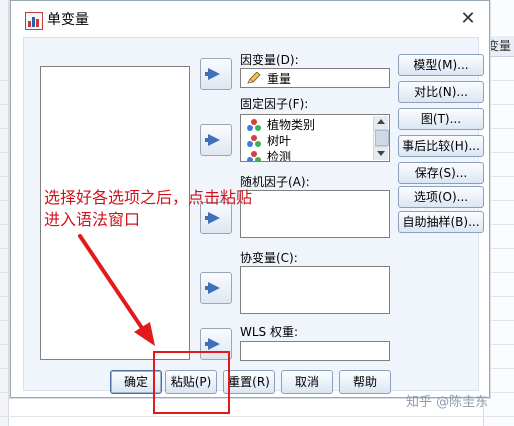  I want to click on title-bar: 单变量 ✕, so click(250, 19).